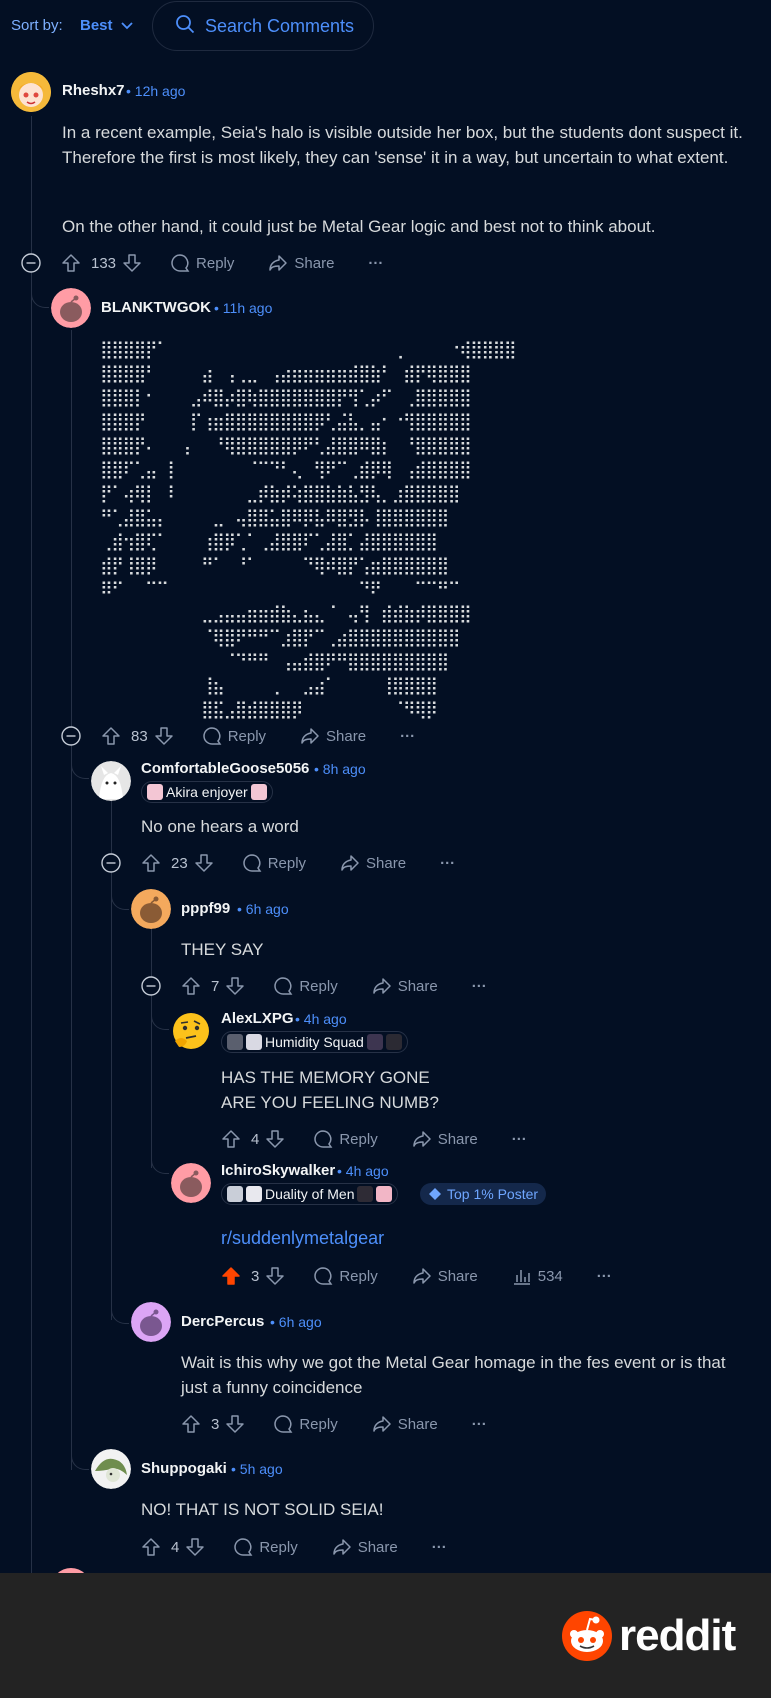 The image size is (771, 1698). I want to click on downvote-icon, so click(132, 263).